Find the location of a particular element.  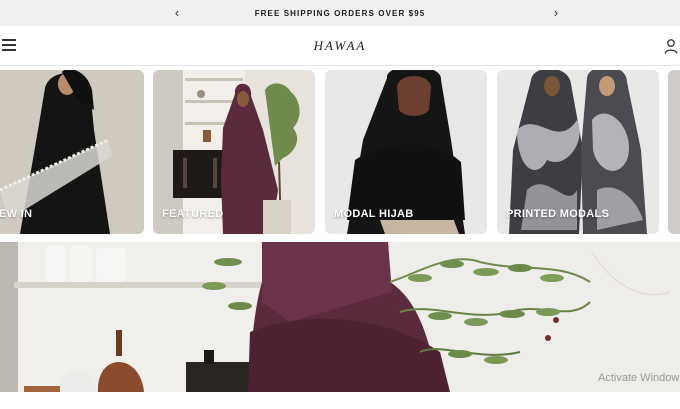

category-label: EW IN is located at coordinates (16, 214).